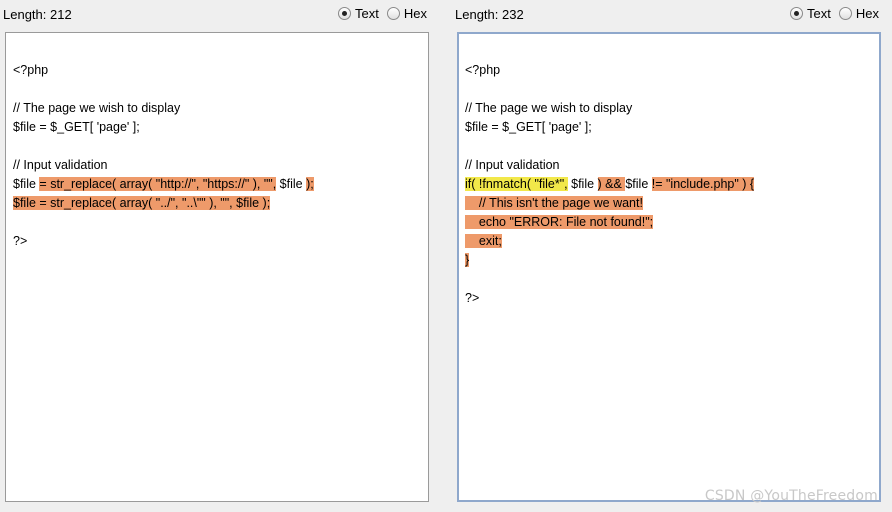 The image size is (892, 512). I want to click on diff-highlight: ) &&, so click(611, 184).